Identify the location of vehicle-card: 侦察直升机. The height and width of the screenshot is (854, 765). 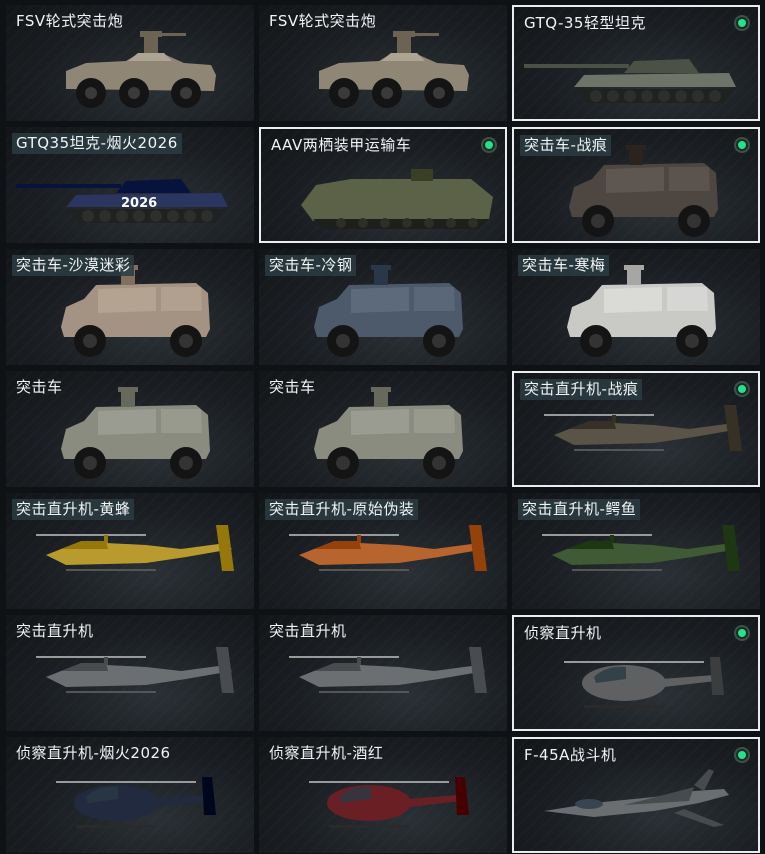
(636, 673).